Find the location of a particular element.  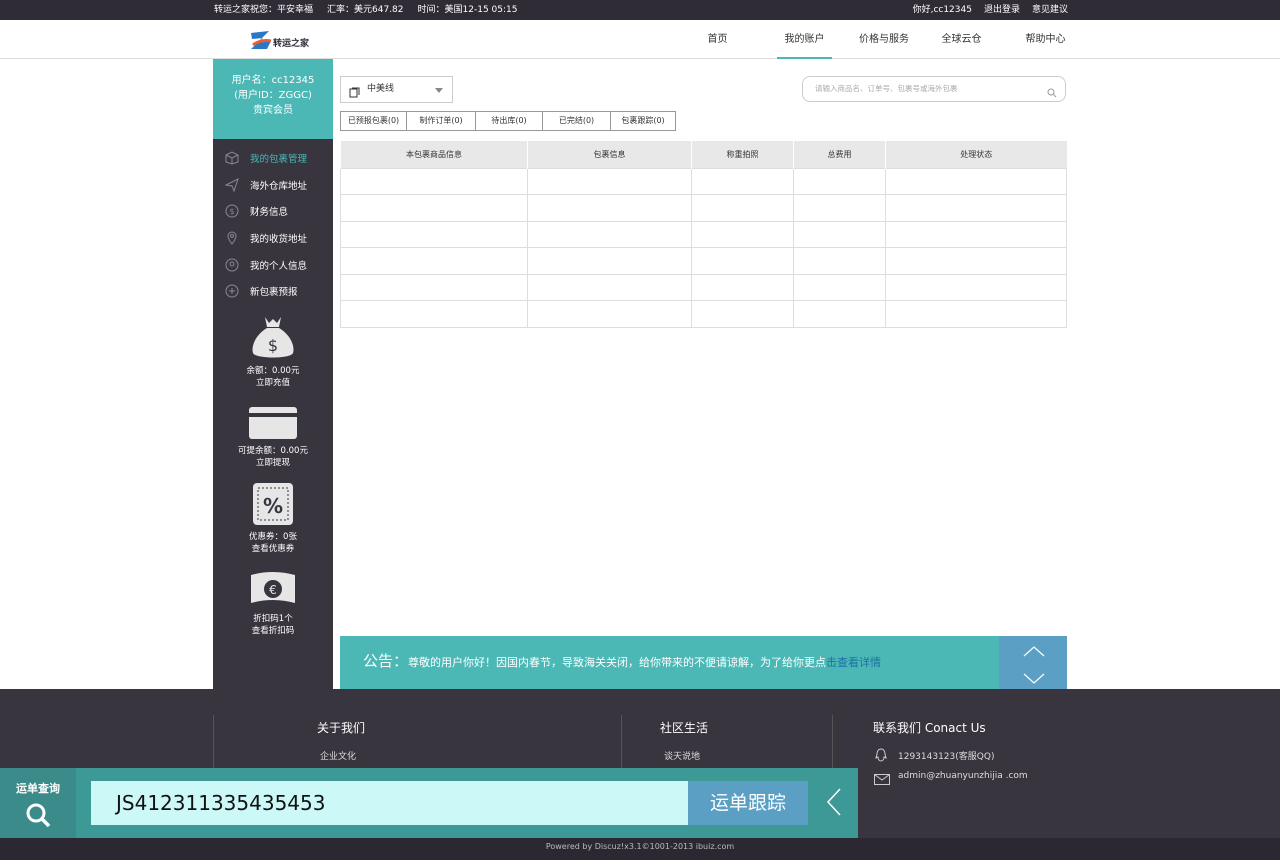

tracking-label: 运单查询 is located at coordinates (38, 788).